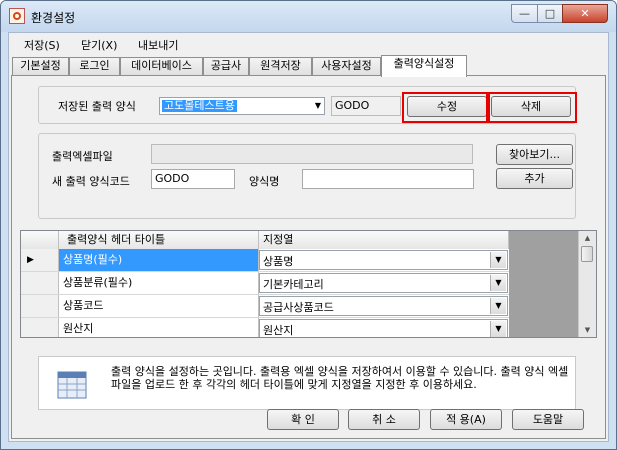 The image size is (617, 450). I want to click on saved-format-select: 고도몰테스트용 ▼, so click(242, 106).